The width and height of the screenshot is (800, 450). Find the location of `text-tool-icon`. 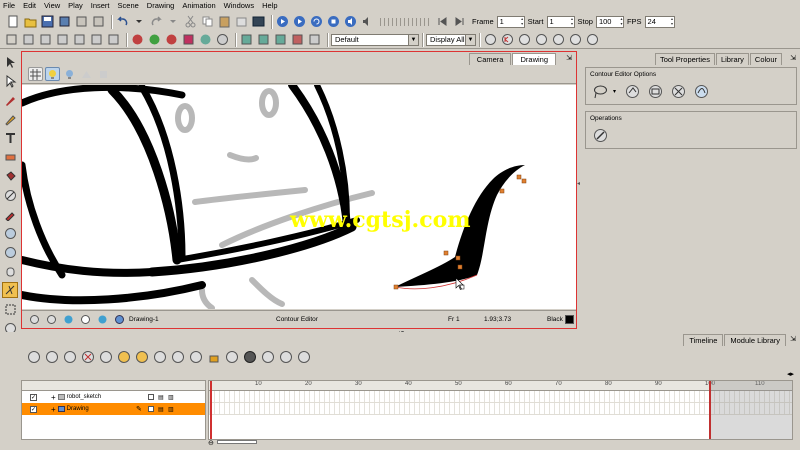

text-tool-icon is located at coordinates (10, 138).